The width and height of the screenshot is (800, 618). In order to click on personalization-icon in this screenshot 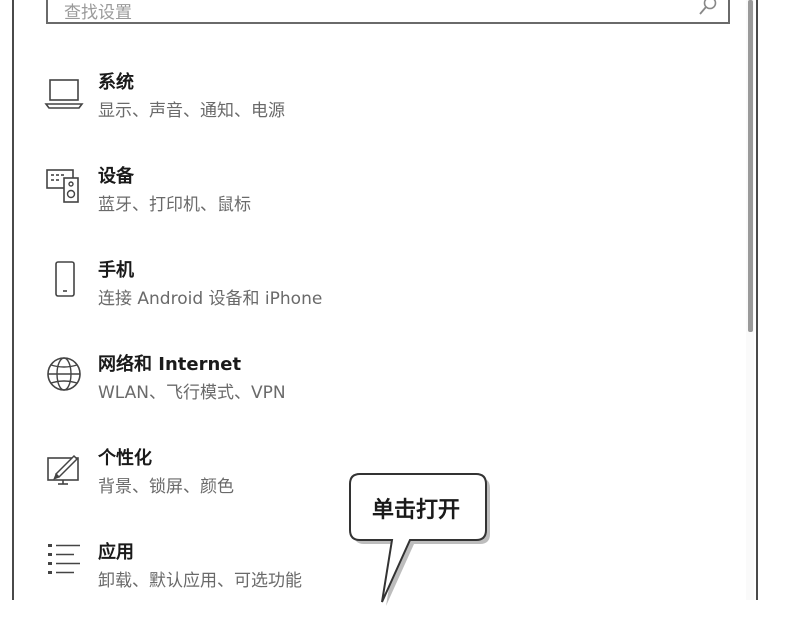, I will do `click(64, 467)`.